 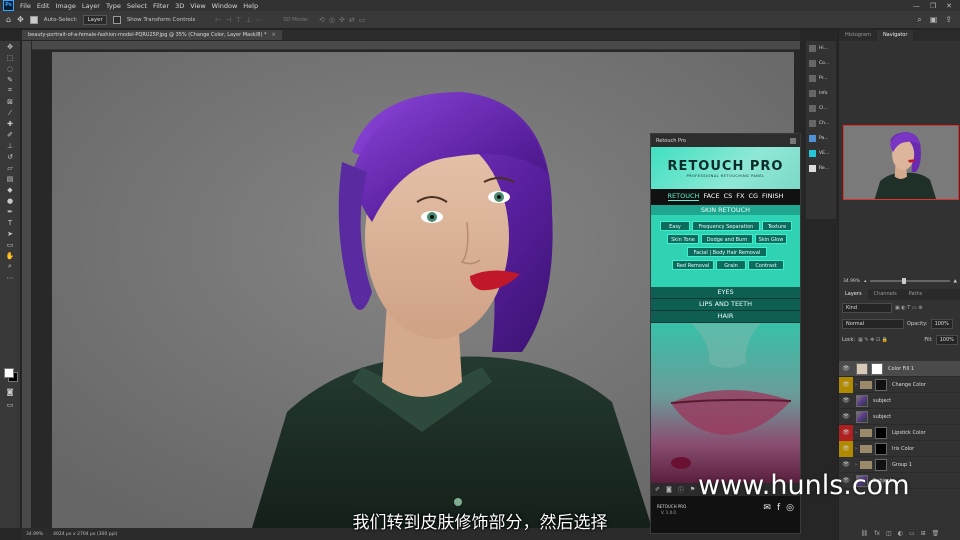 I want to click on tab-paths: Paths, so click(x=916, y=294).